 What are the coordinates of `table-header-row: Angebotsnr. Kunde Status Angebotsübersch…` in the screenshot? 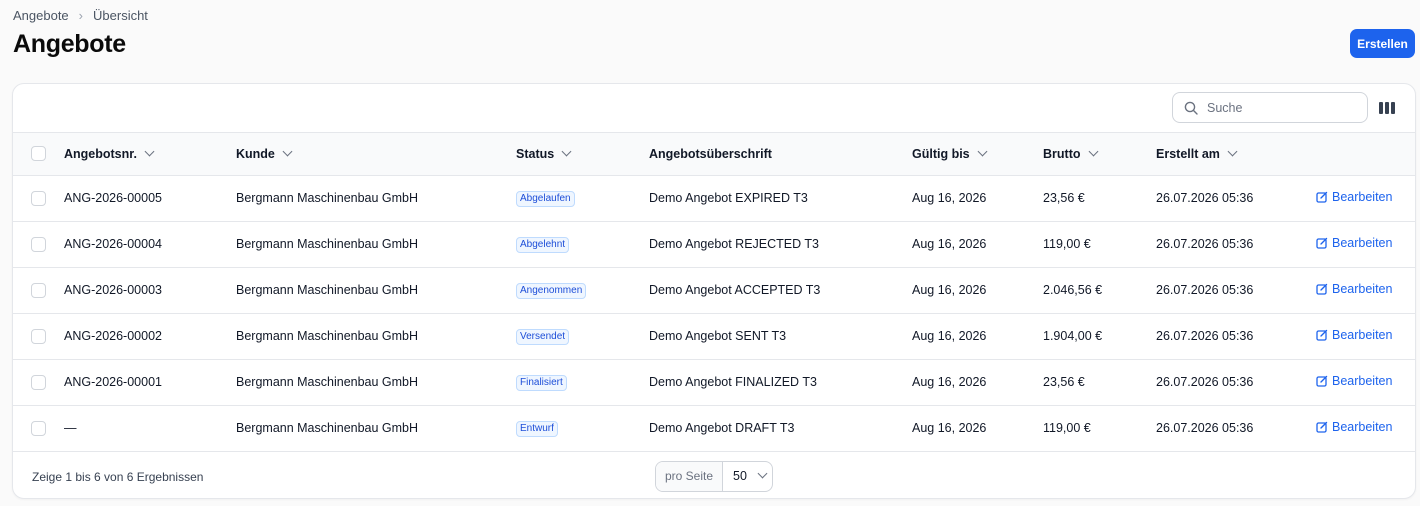 It's located at (714, 154).